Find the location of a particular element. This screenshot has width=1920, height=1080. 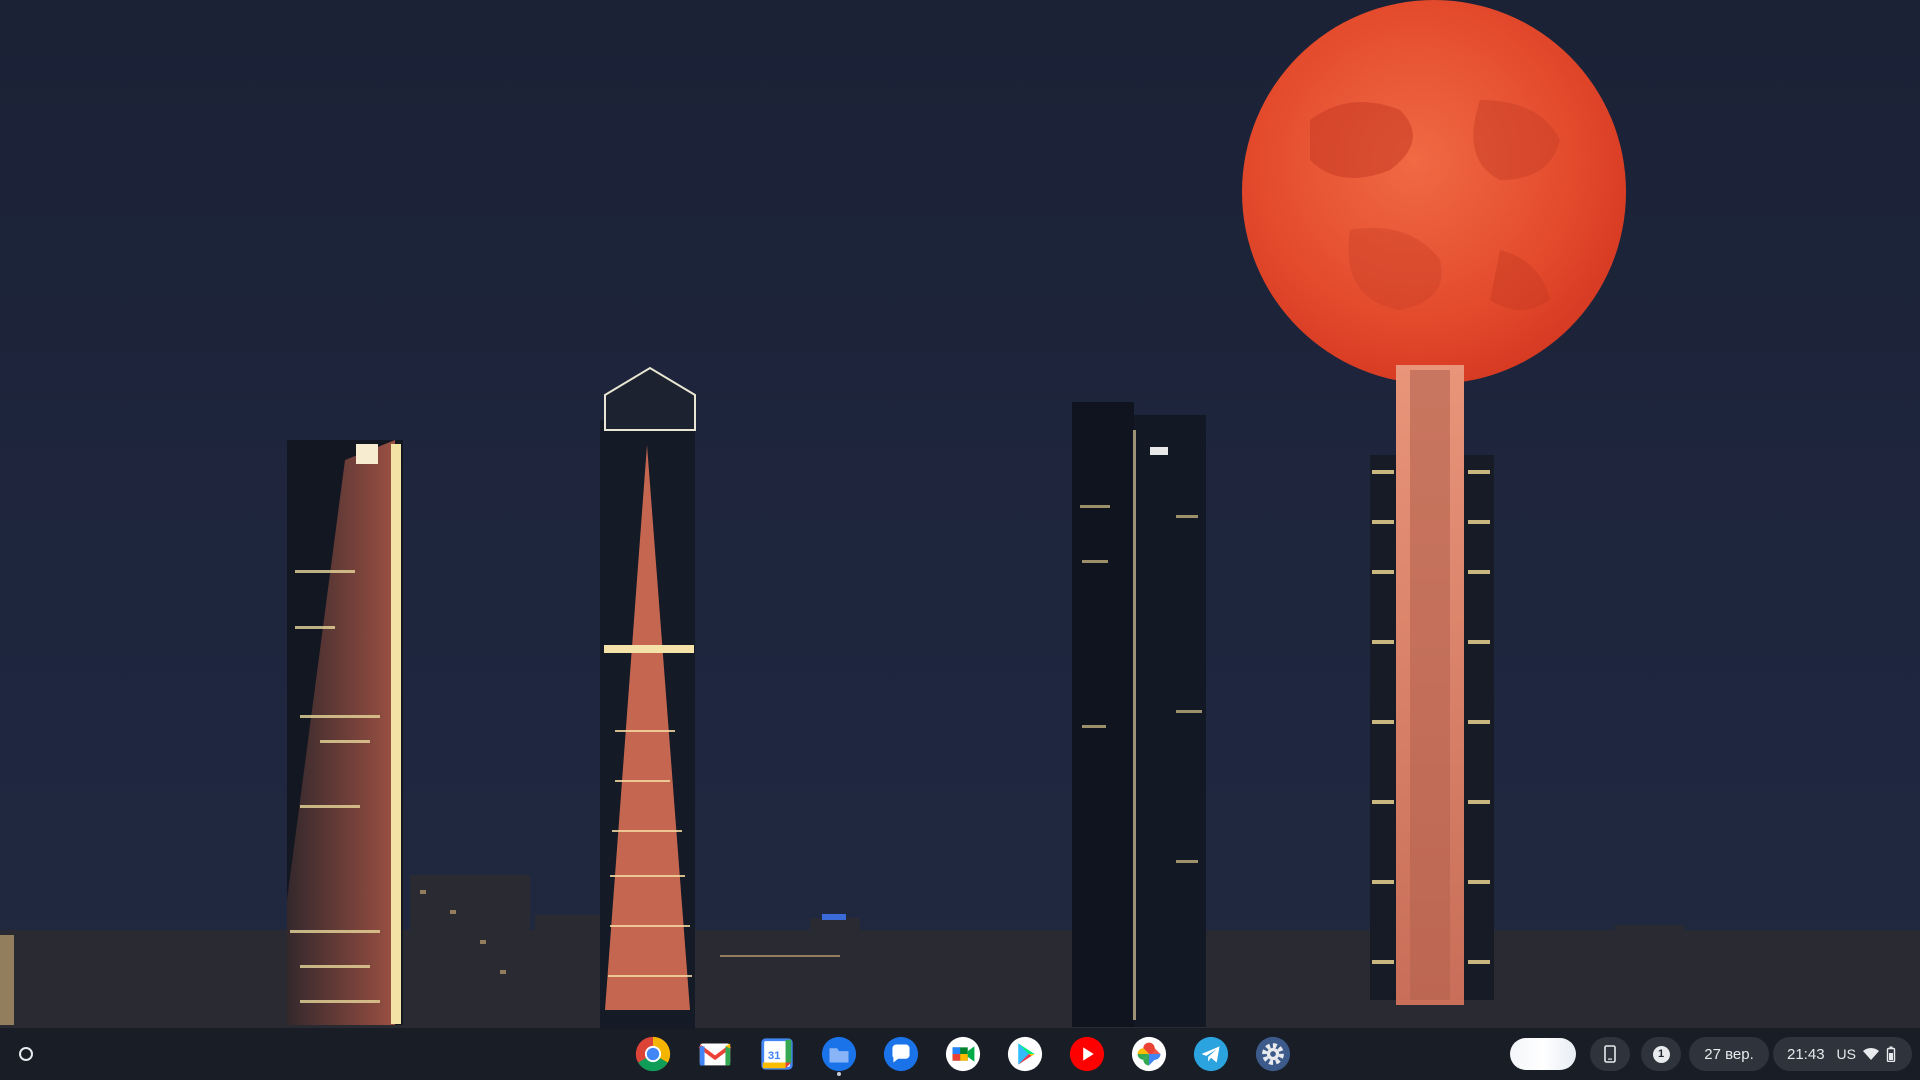

date-tray-button: 27 вер. is located at coordinates (1729, 1054).